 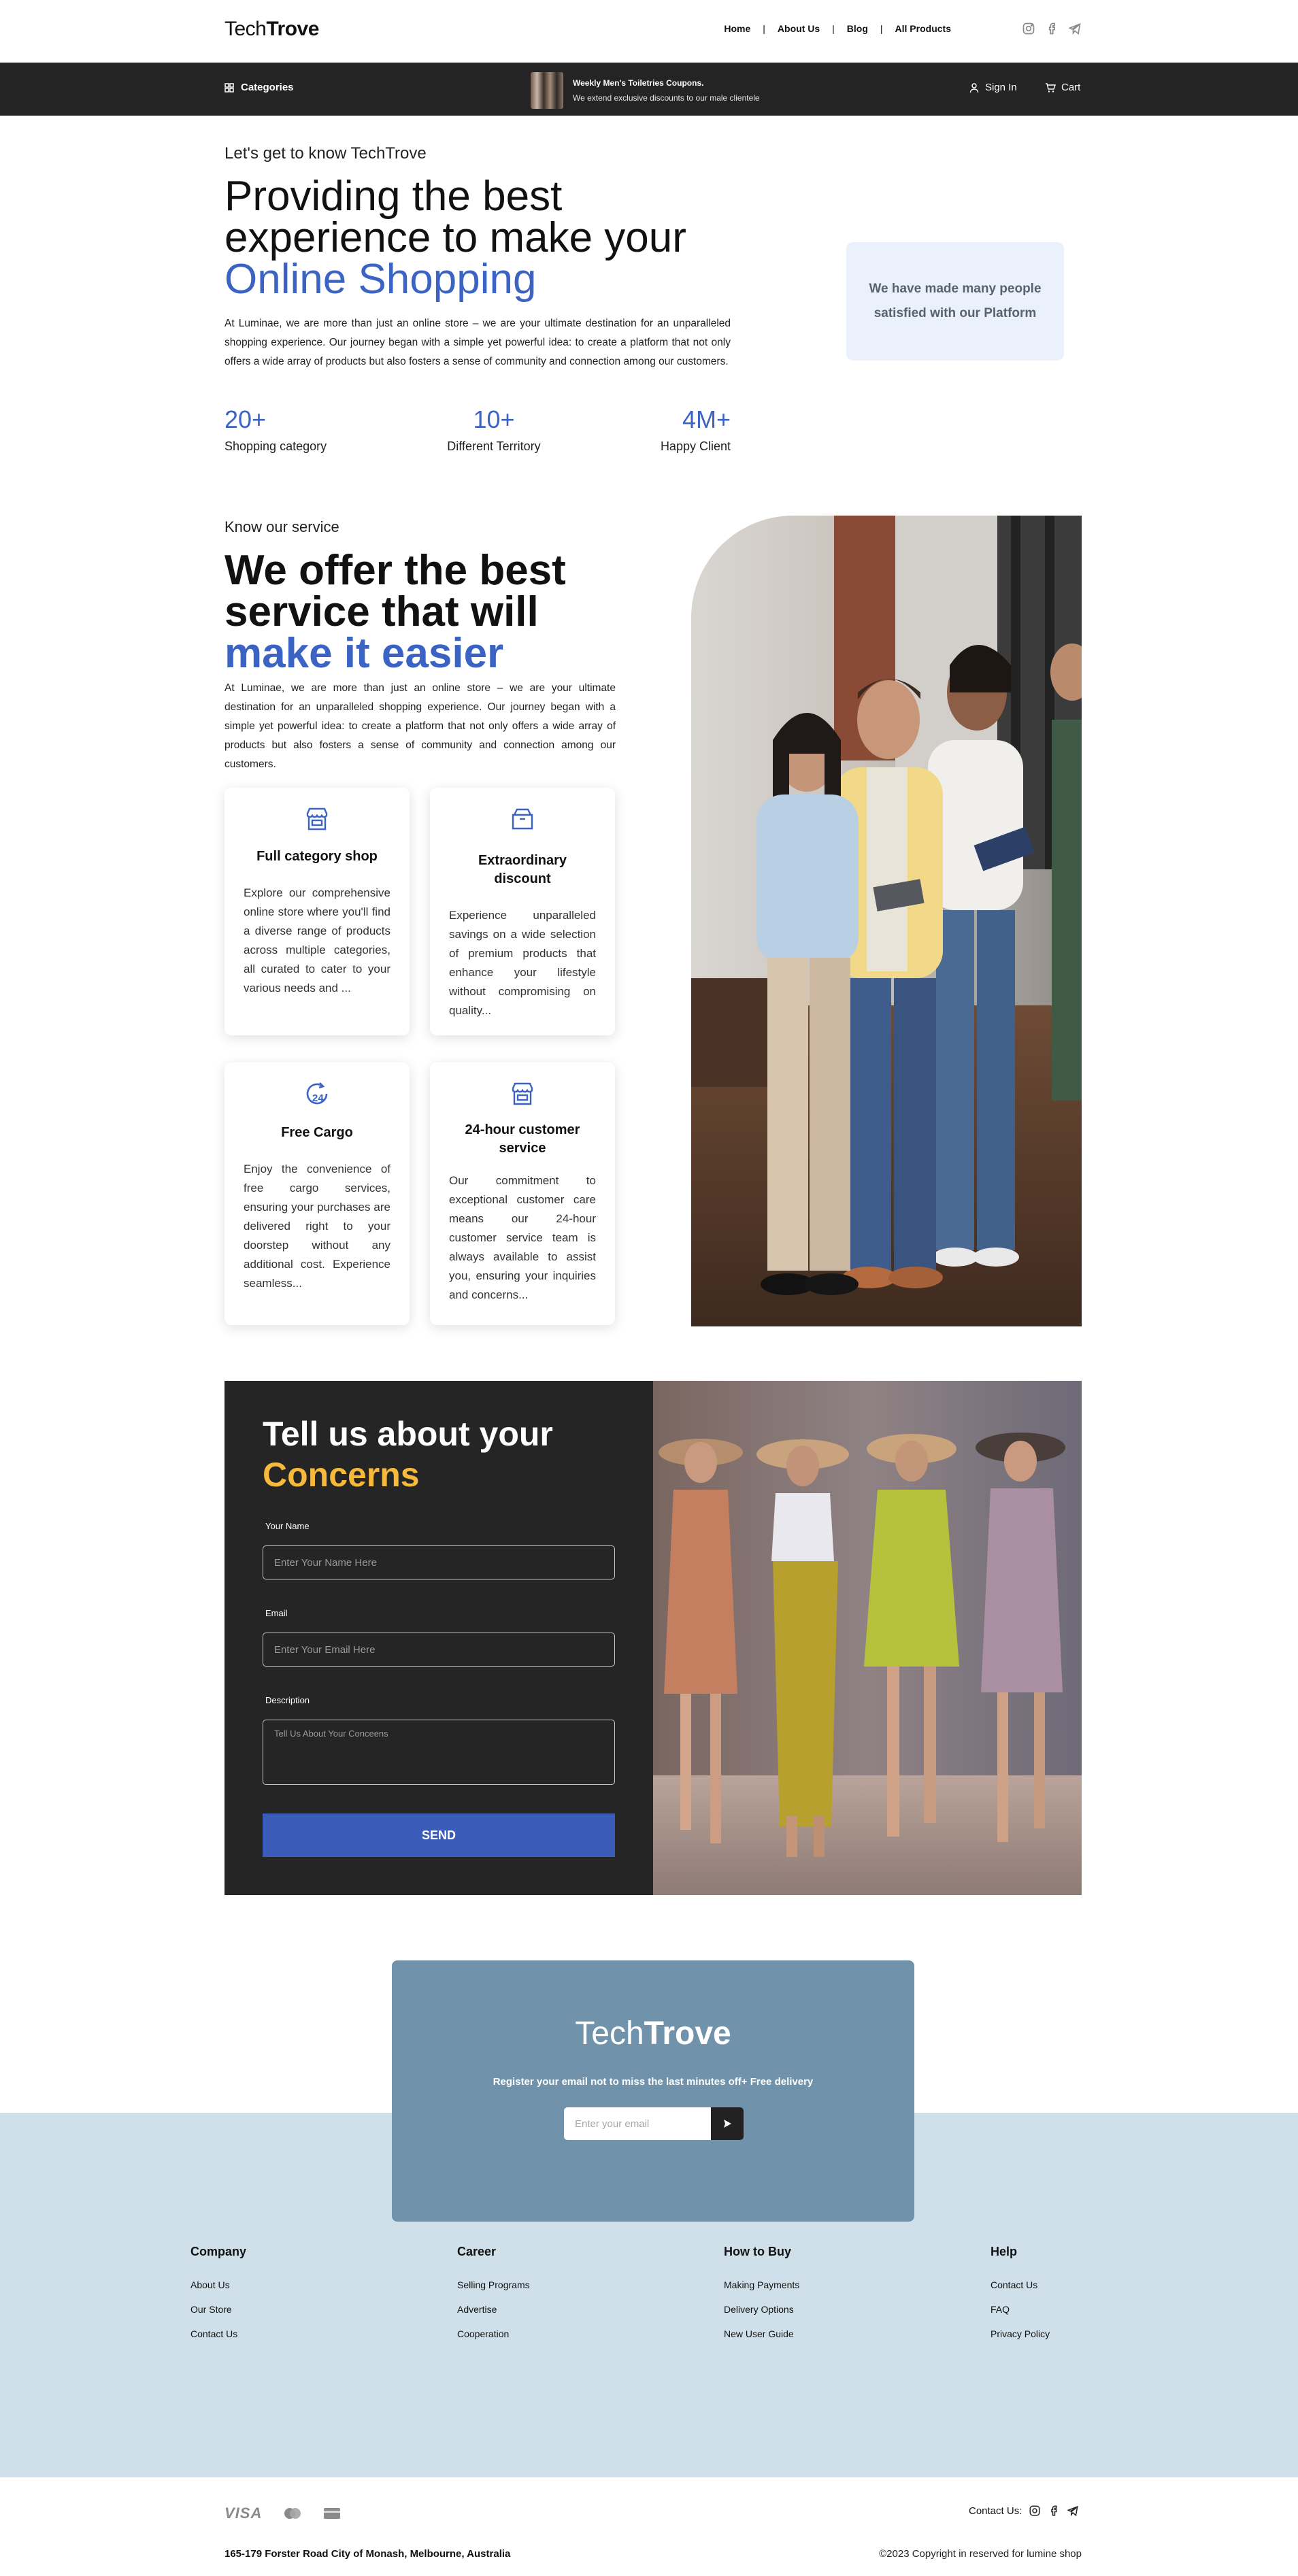 I want to click on concerns-heading-line1: Tell us about your, so click(x=408, y=1434).